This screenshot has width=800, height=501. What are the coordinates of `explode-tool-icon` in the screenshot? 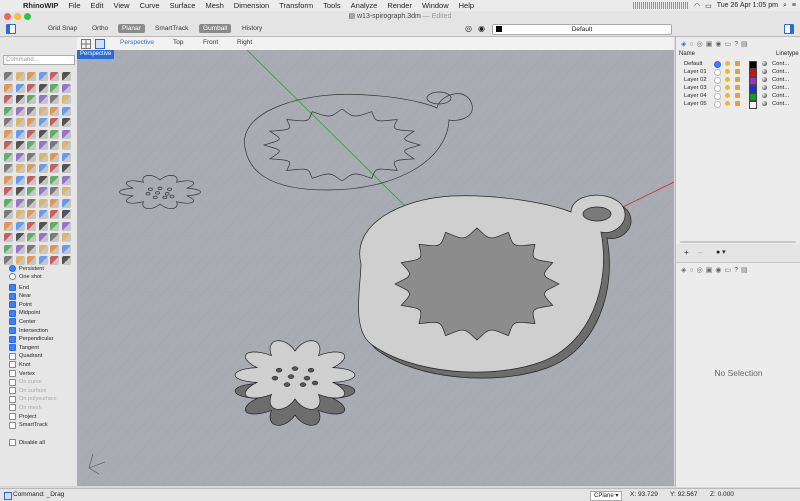 It's located at (20, 122).